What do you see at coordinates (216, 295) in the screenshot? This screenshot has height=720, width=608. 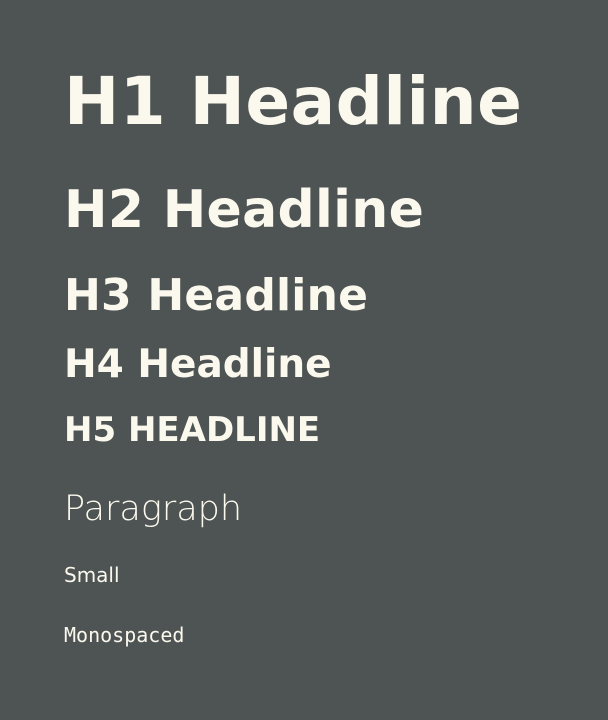 I see `h3-headline-sample: H3 Headline` at bounding box center [216, 295].